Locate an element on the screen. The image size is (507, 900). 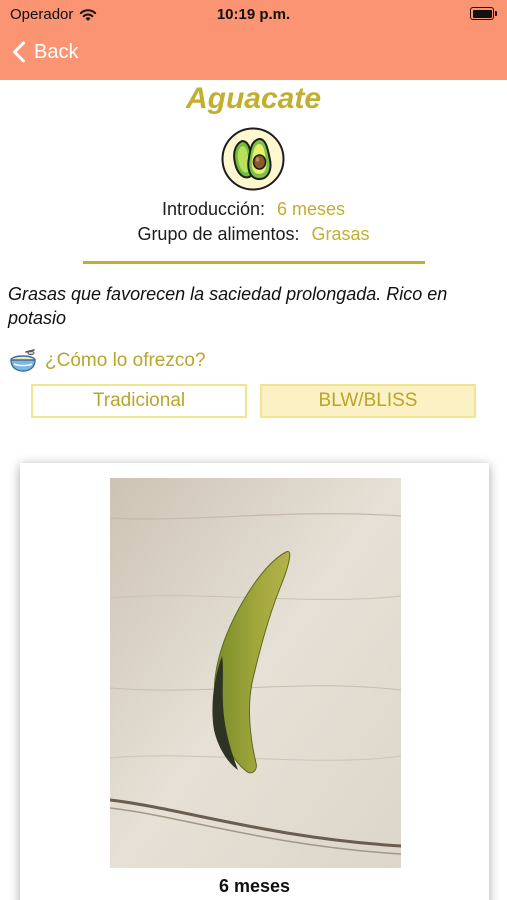
nav-header: Operador 10:19 p.m. Back is located at coordinates (253, 40).